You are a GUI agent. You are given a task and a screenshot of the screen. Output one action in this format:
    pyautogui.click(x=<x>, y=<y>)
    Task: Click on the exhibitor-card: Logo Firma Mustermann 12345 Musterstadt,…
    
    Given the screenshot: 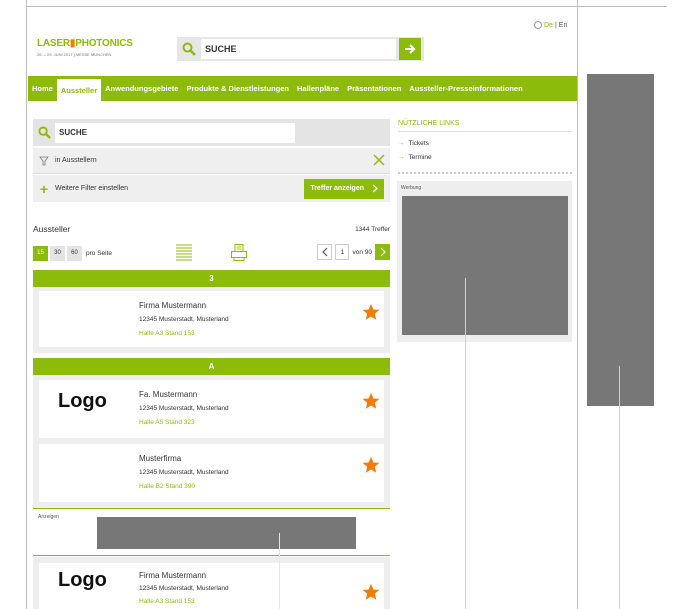 What is the action you would take?
    pyautogui.click(x=211, y=586)
    